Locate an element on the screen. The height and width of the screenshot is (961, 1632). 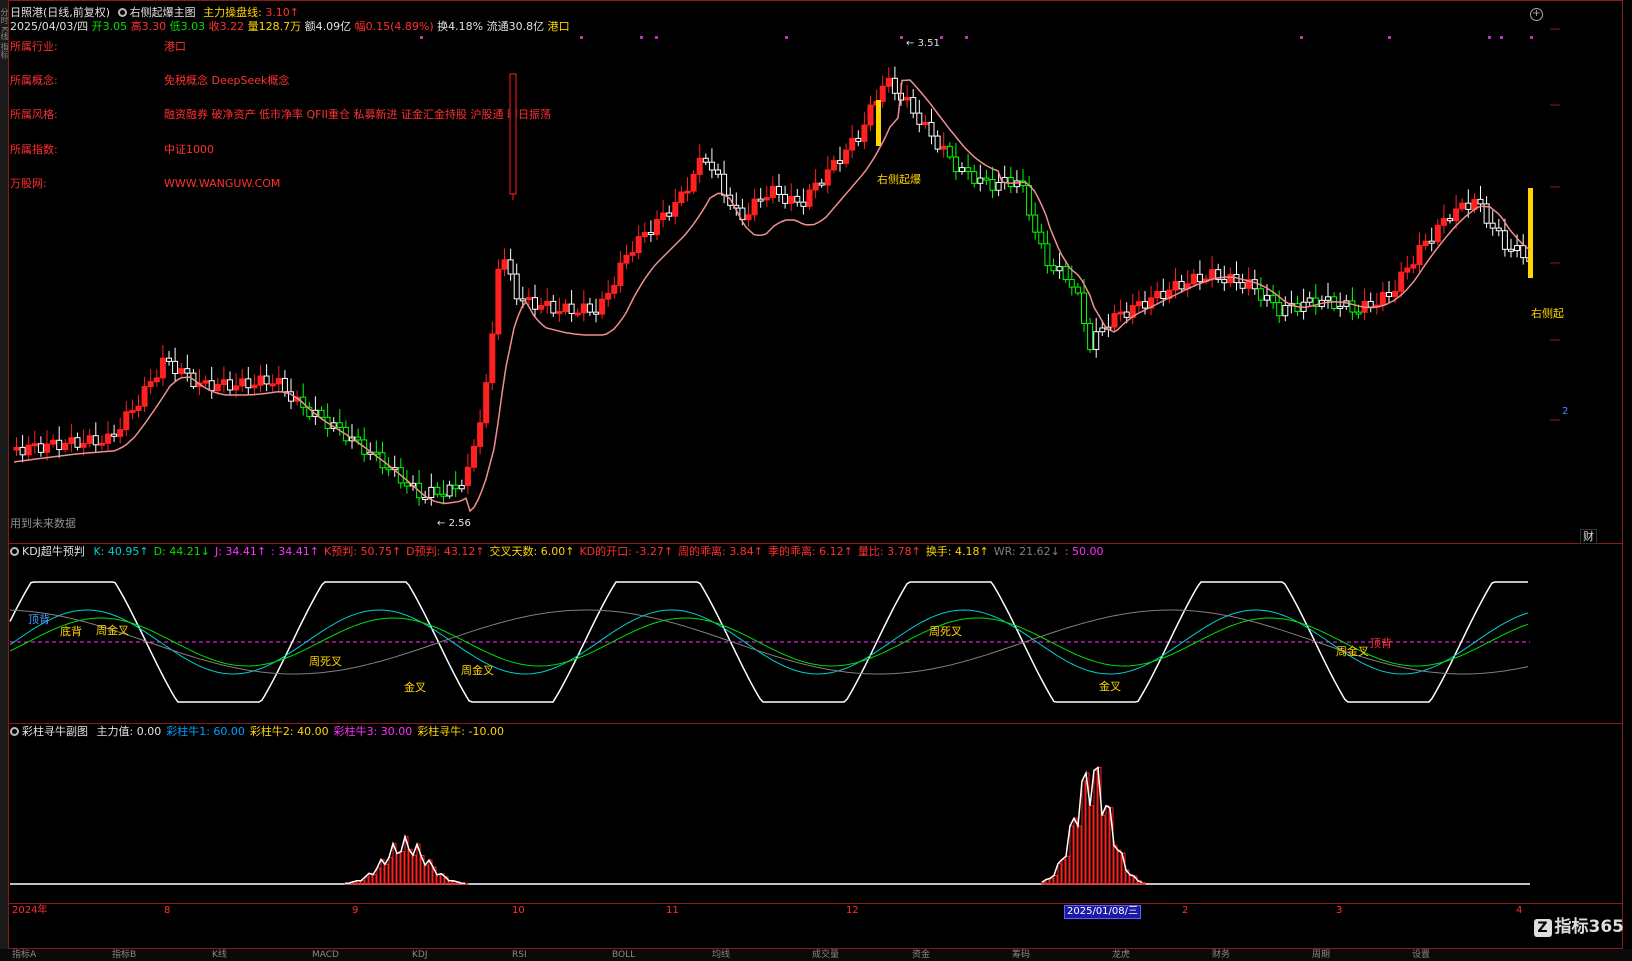
bottom-tab-2: K线 is located at coordinates (219, 955).